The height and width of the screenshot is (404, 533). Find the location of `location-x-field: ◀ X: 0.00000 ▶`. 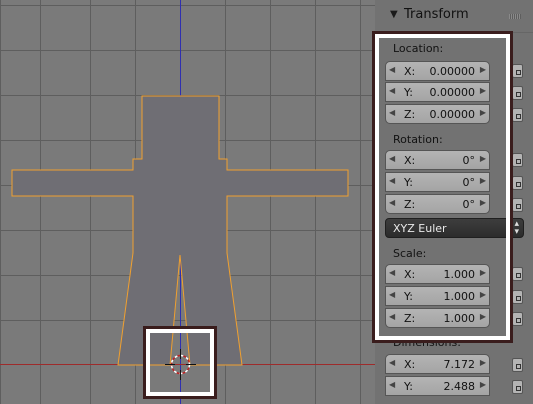

location-x-field: ◀ X: 0.00000 ▶ is located at coordinates (437, 71).